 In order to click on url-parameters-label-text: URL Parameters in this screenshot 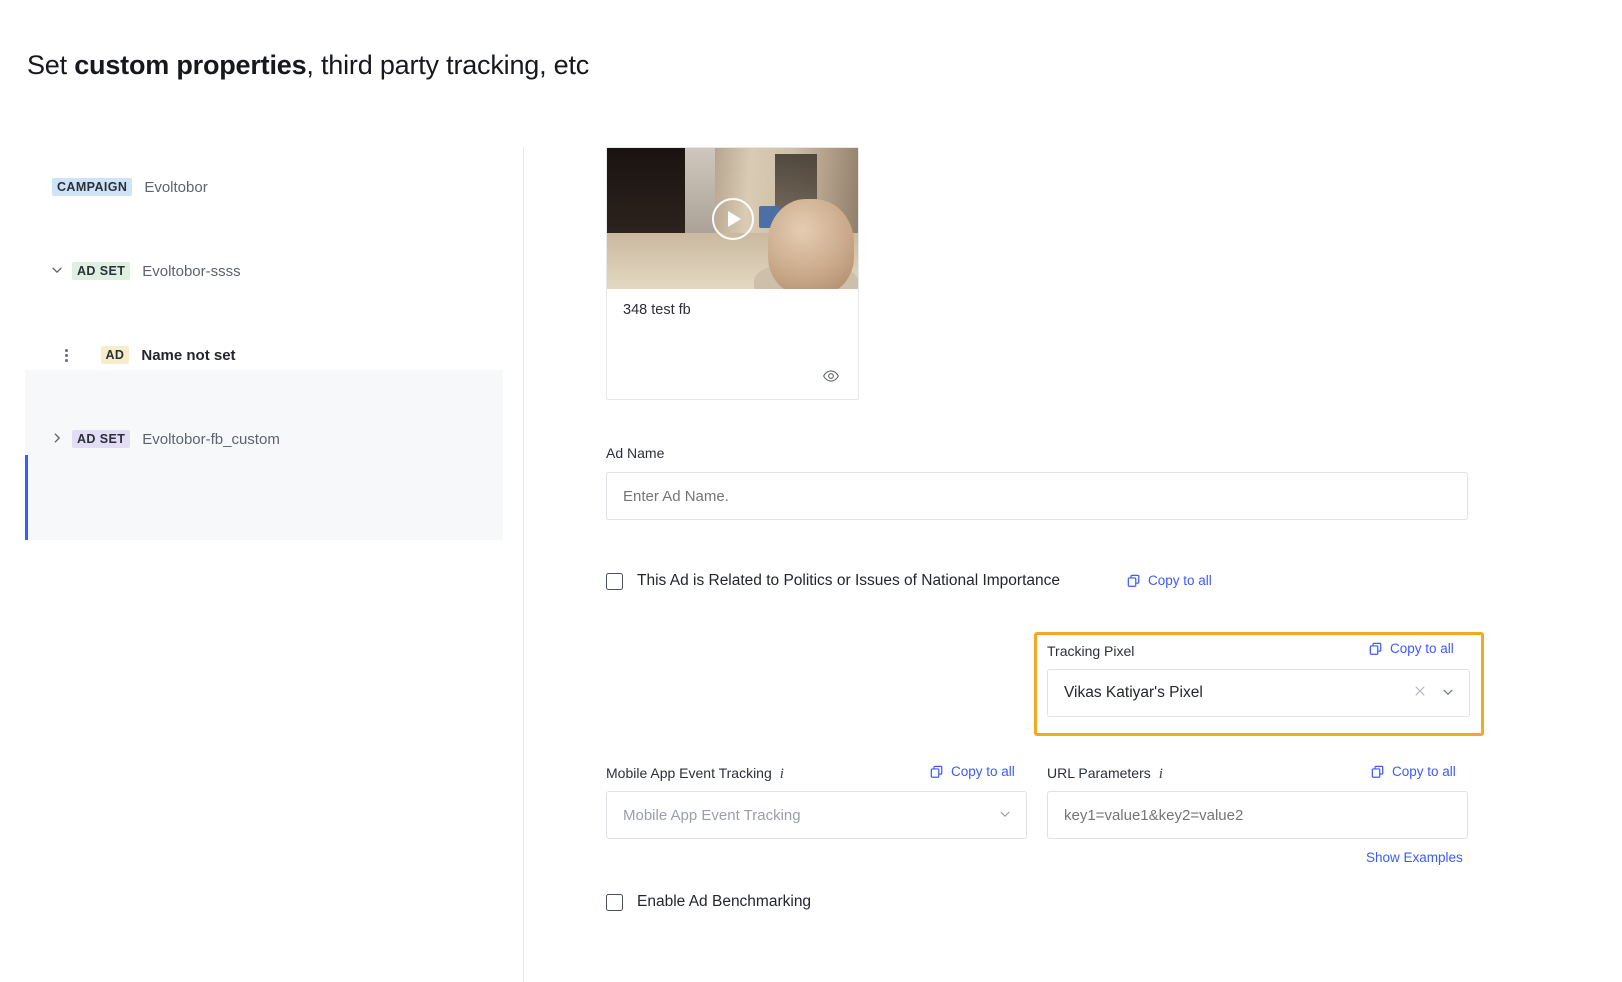, I will do `click(1099, 773)`.